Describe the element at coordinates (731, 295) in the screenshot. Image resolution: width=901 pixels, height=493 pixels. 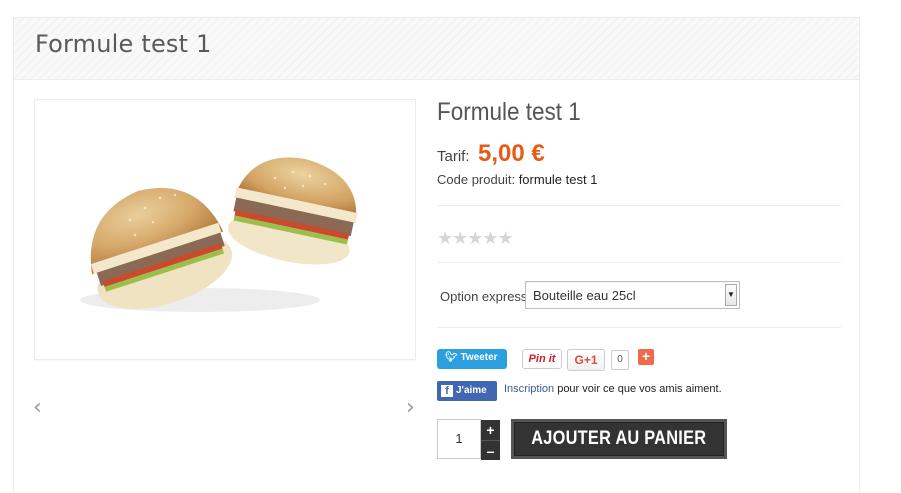
I see `select-caret-icon: ▼` at that location.